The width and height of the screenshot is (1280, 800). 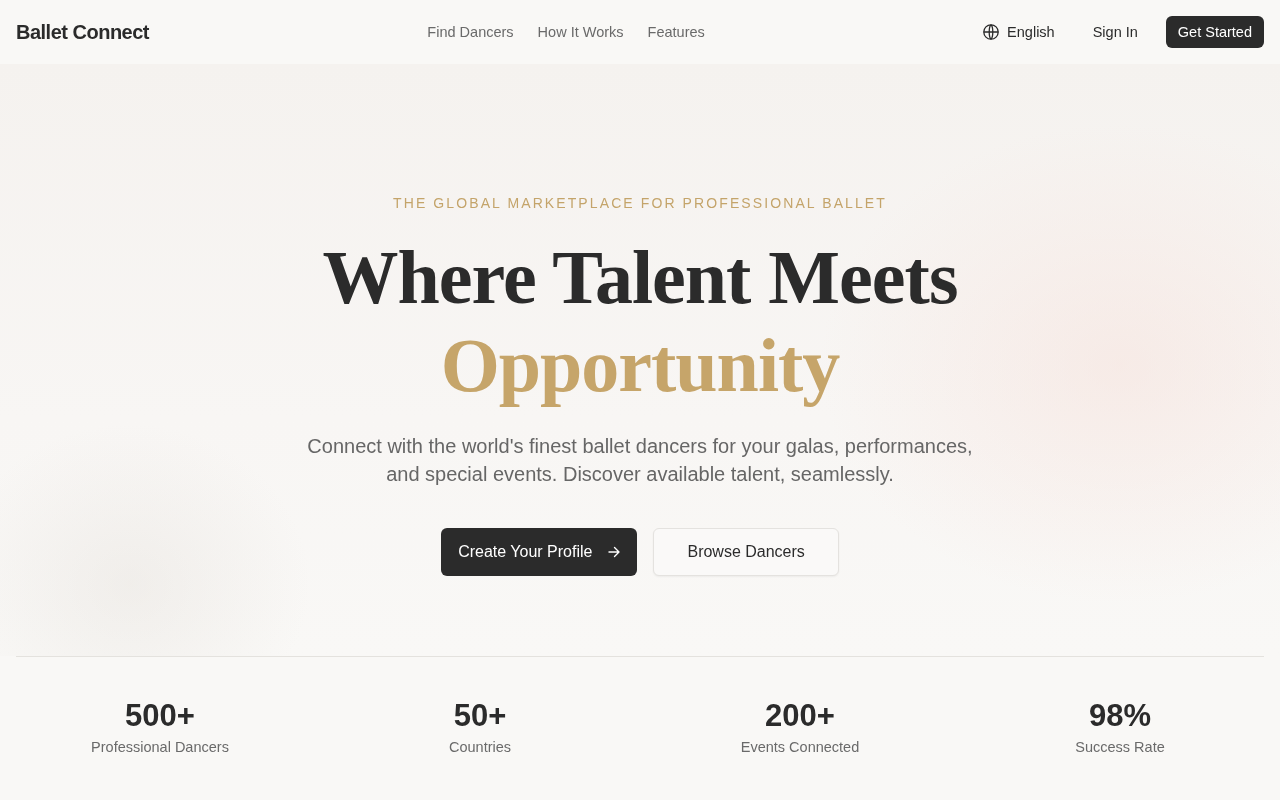 What do you see at coordinates (539, 552) in the screenshot?
I see `create-profile-button: Create Your Profile` at bounding box center [539, 552].